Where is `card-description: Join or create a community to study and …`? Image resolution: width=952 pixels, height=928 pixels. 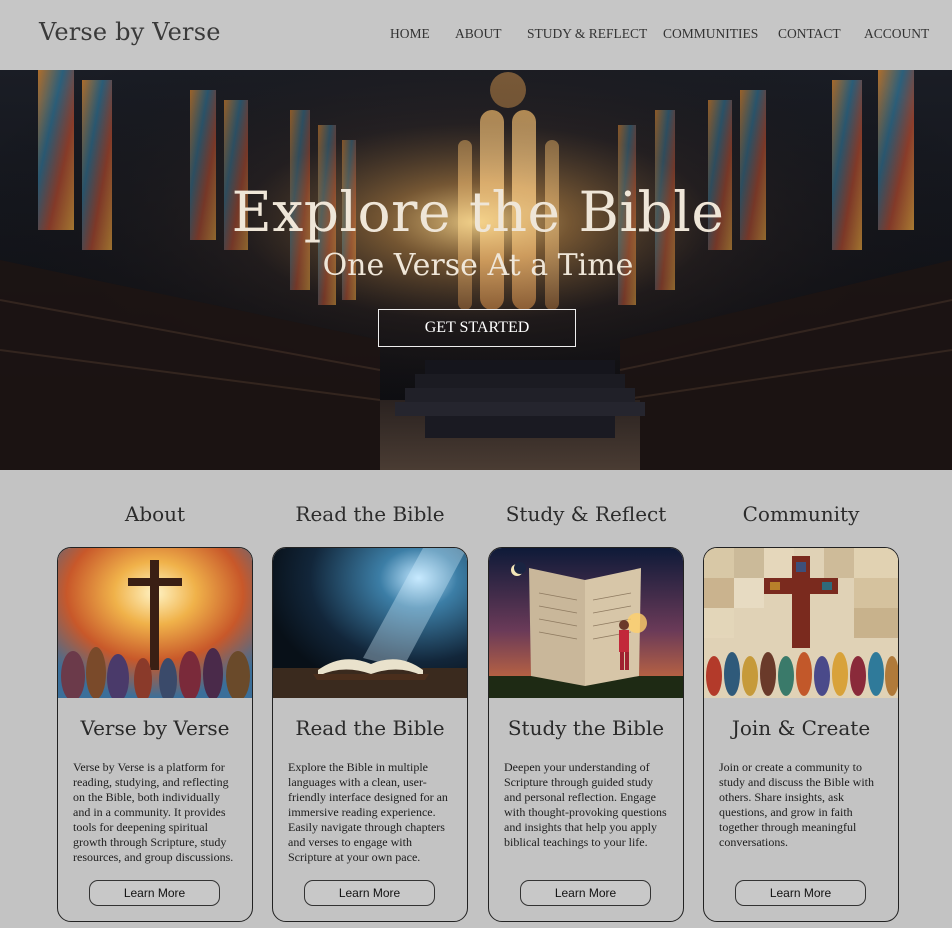 card-description: Join or create a community to study and … is located at coordinates (796, 804).